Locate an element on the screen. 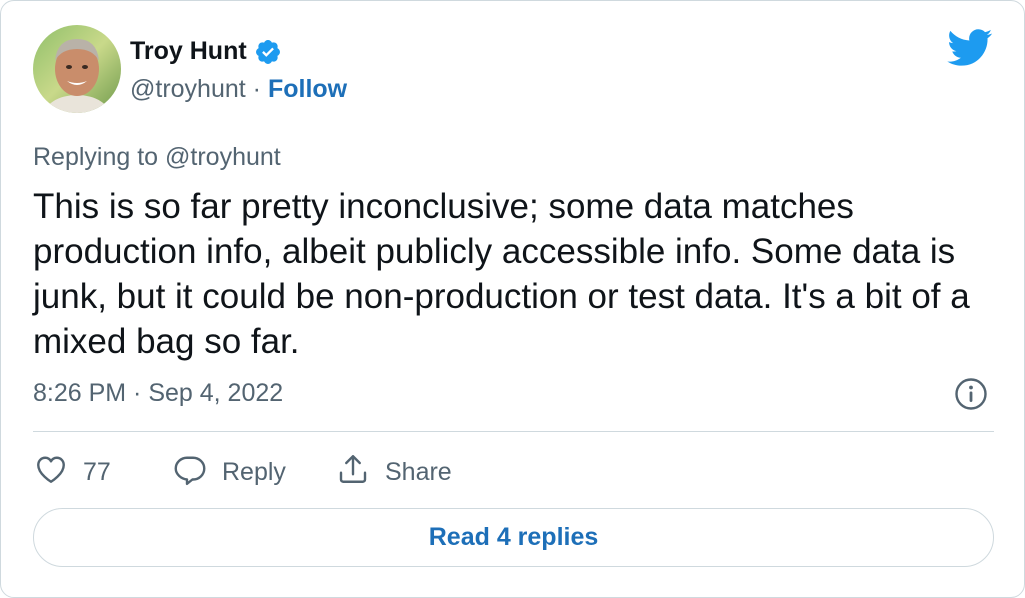 Image resolution: width=1025 pixels, height=598 pixels. like-button: 77 is located at coordinates (72, 472).